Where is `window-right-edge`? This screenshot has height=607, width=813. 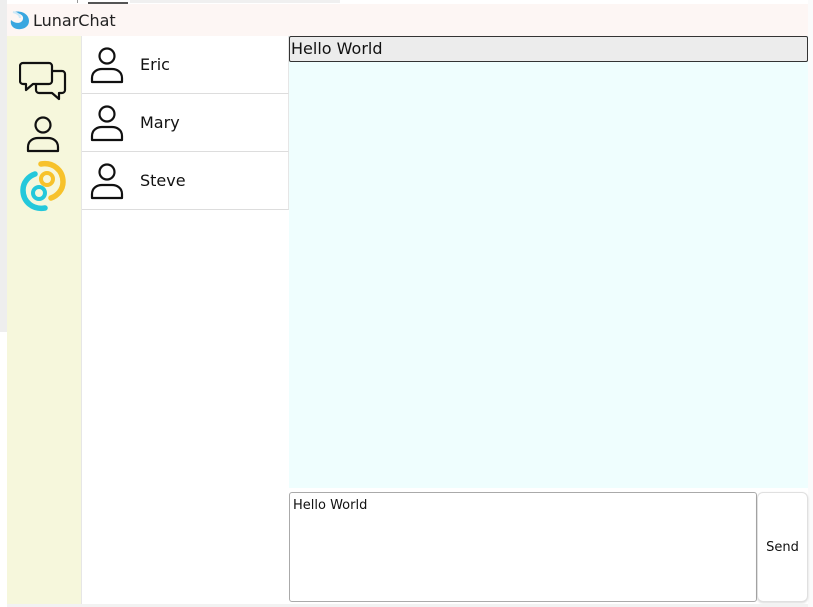
window-right-edge is located at coordinates (810, 303).